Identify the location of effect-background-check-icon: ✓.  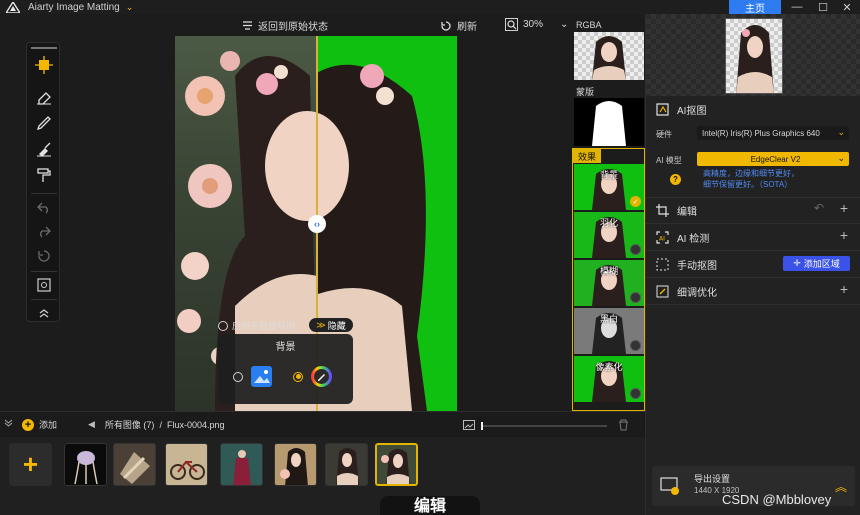
(635, 201).